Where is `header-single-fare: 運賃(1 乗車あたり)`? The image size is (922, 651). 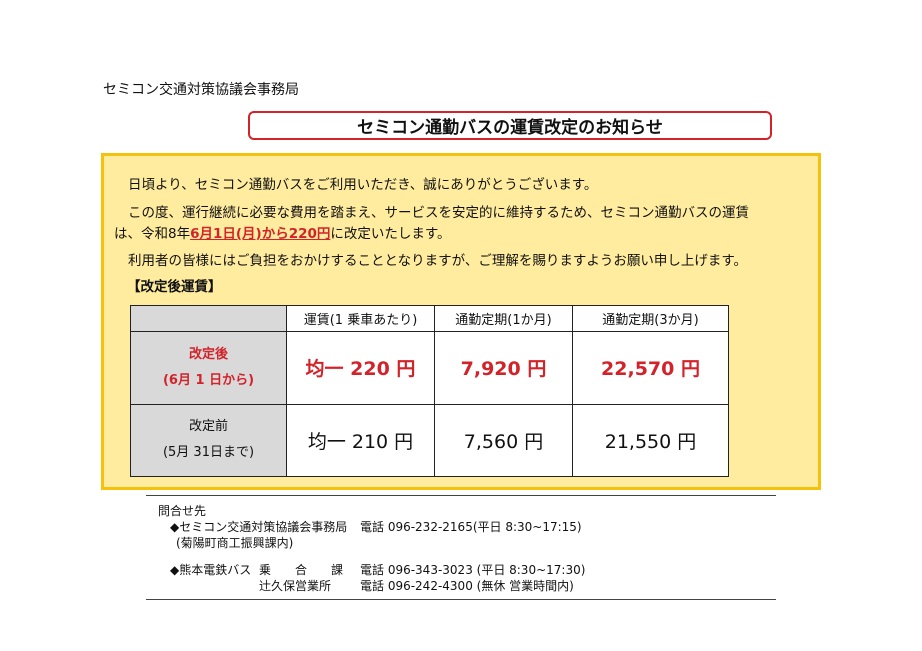 header-single-fare: 運賃(1 乗車あたり) is located at coordinates (360, 318).